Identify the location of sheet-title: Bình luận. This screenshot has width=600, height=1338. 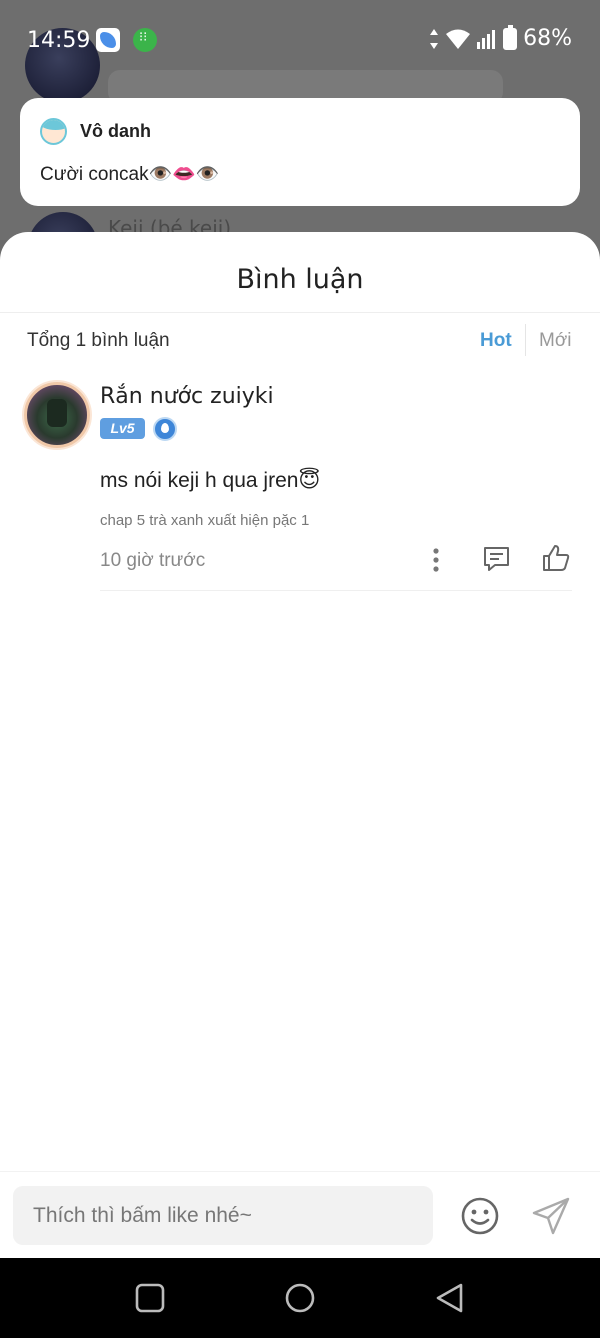
(300, 279).